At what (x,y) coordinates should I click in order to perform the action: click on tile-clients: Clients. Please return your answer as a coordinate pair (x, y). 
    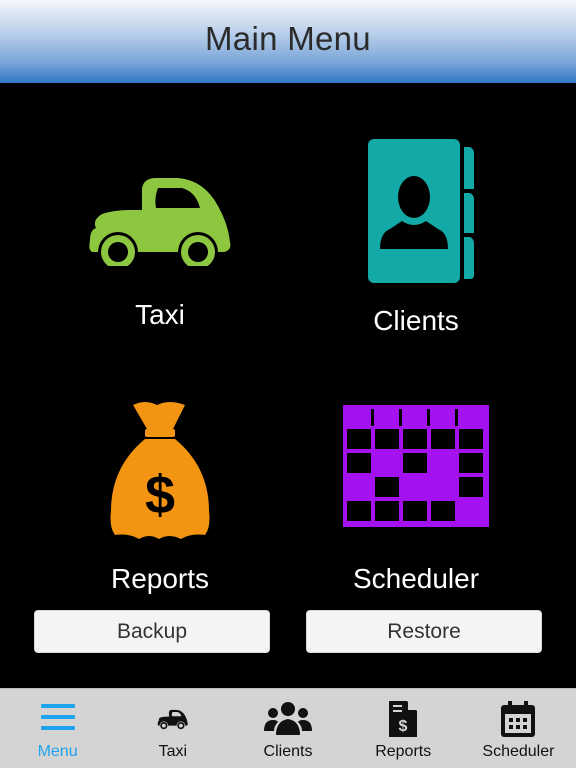
    Looking at the image, I should click on (416, 238).